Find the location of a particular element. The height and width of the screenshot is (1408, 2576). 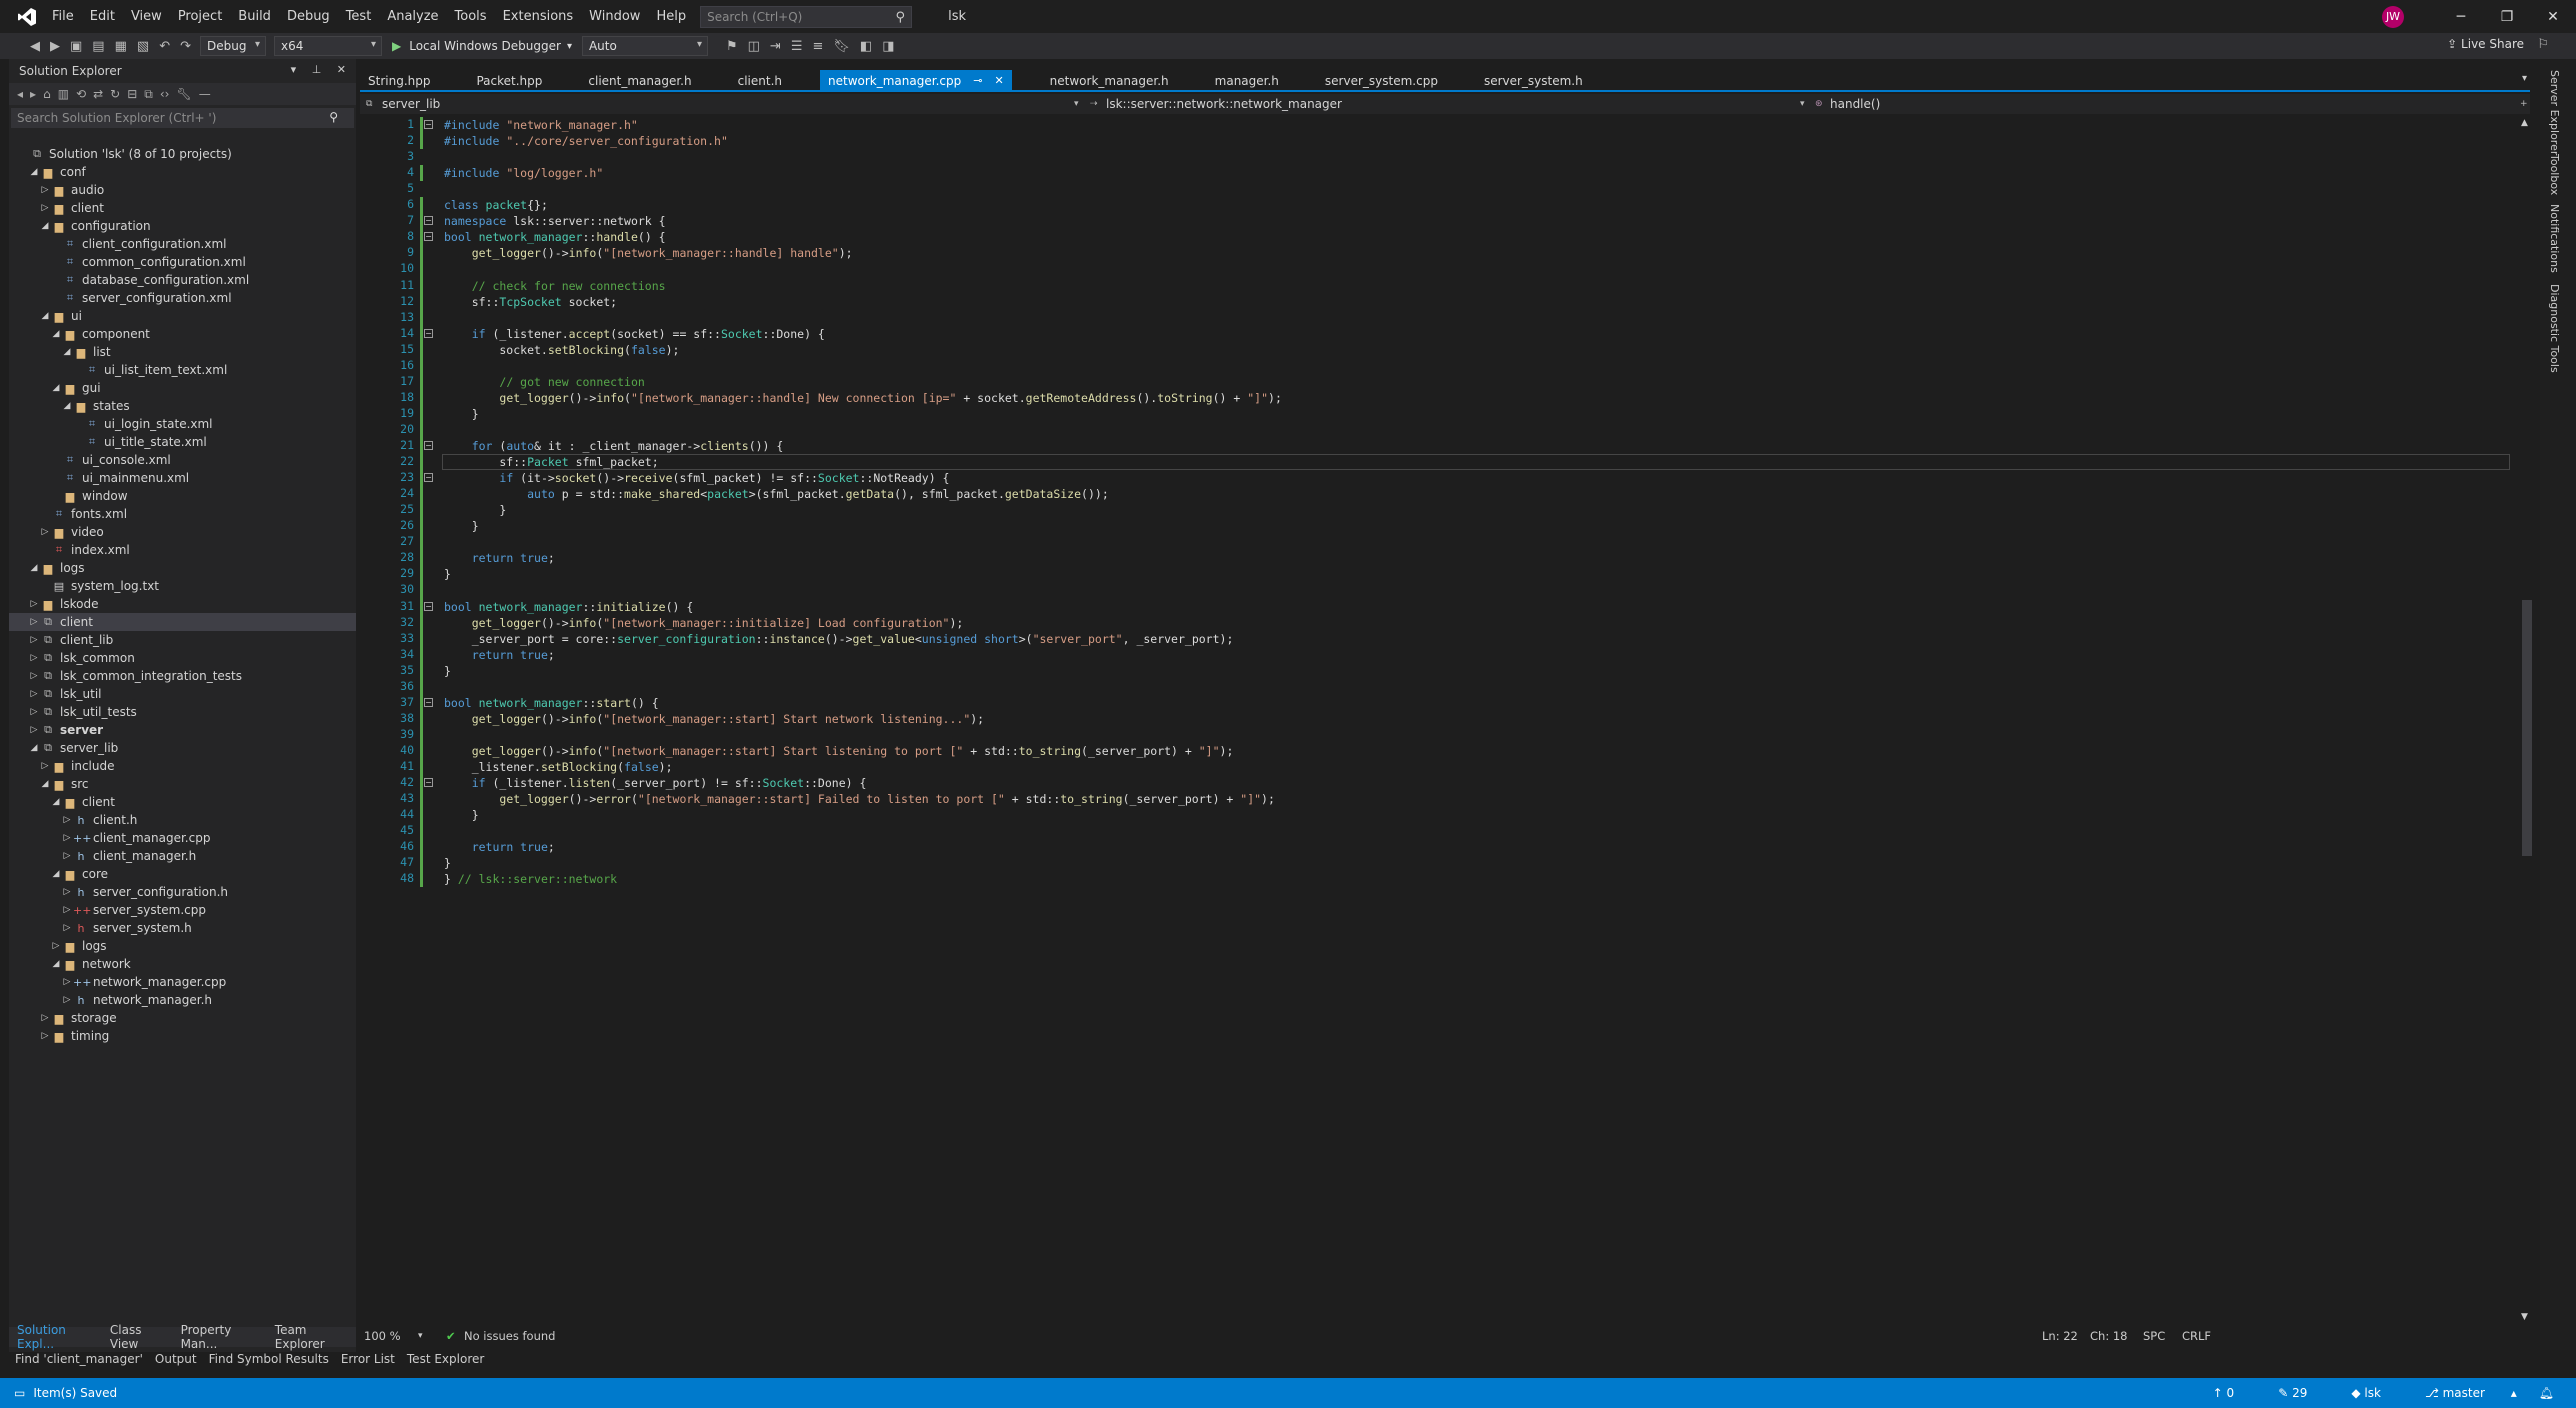

output-tab: Find 'client_manager' is located at coordinates (79, 1359).